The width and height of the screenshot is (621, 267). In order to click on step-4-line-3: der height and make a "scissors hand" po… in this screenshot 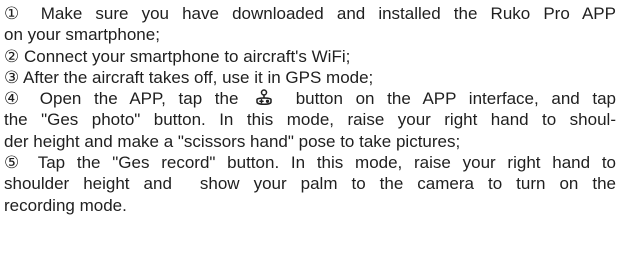, I will do `click(232, 141)`.